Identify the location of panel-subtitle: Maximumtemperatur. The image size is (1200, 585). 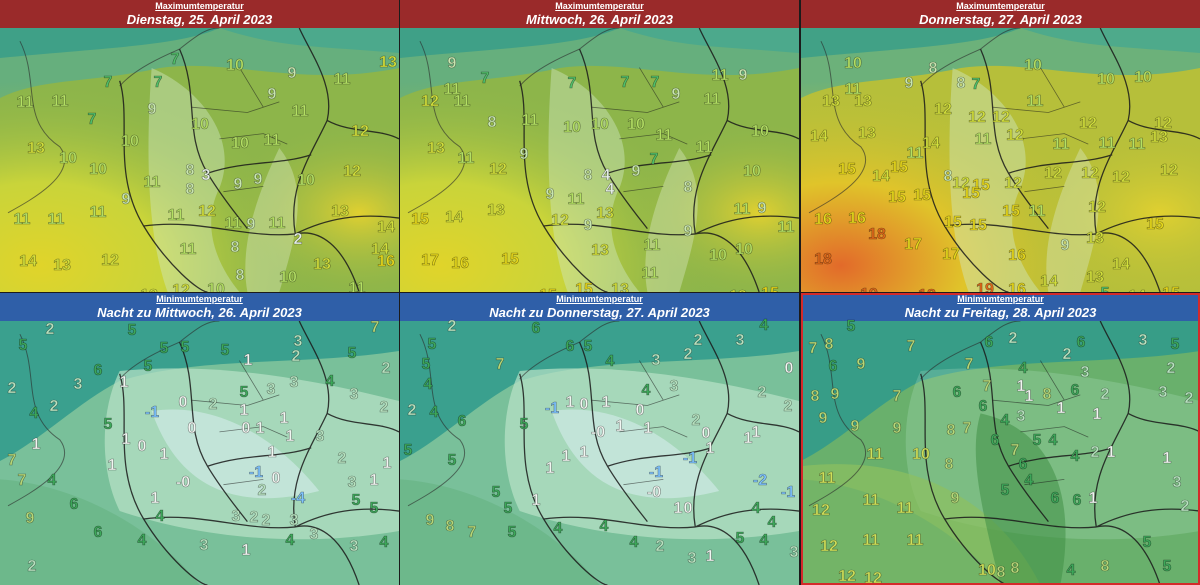
(599, 6).